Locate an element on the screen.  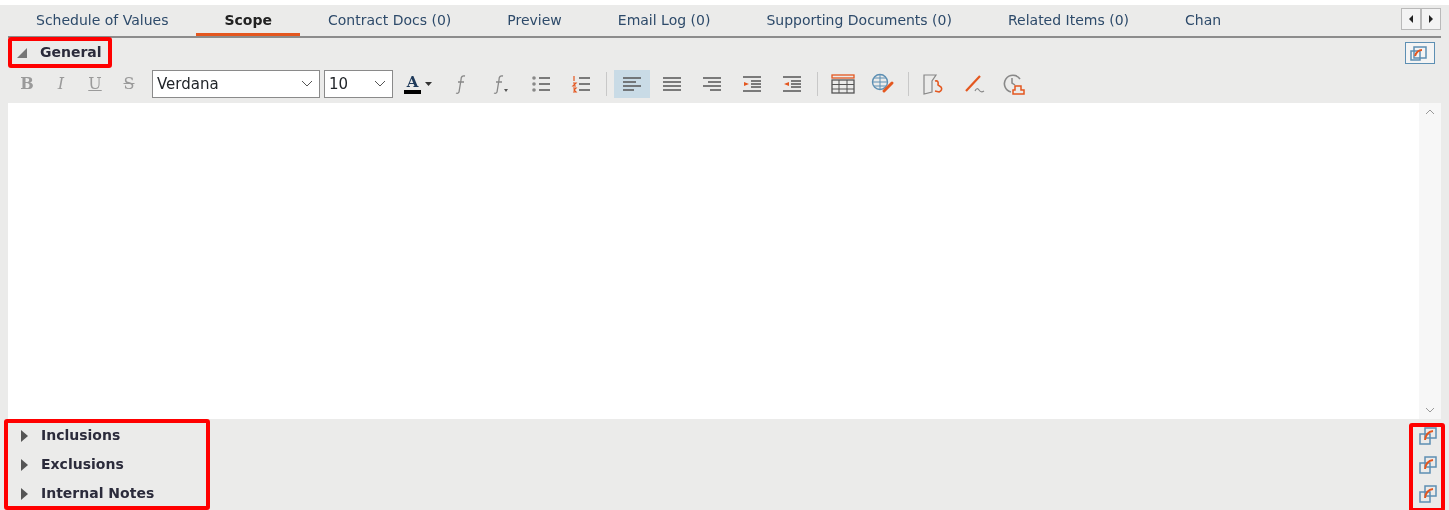
stamp-icon is located at coordinates (934, 84).